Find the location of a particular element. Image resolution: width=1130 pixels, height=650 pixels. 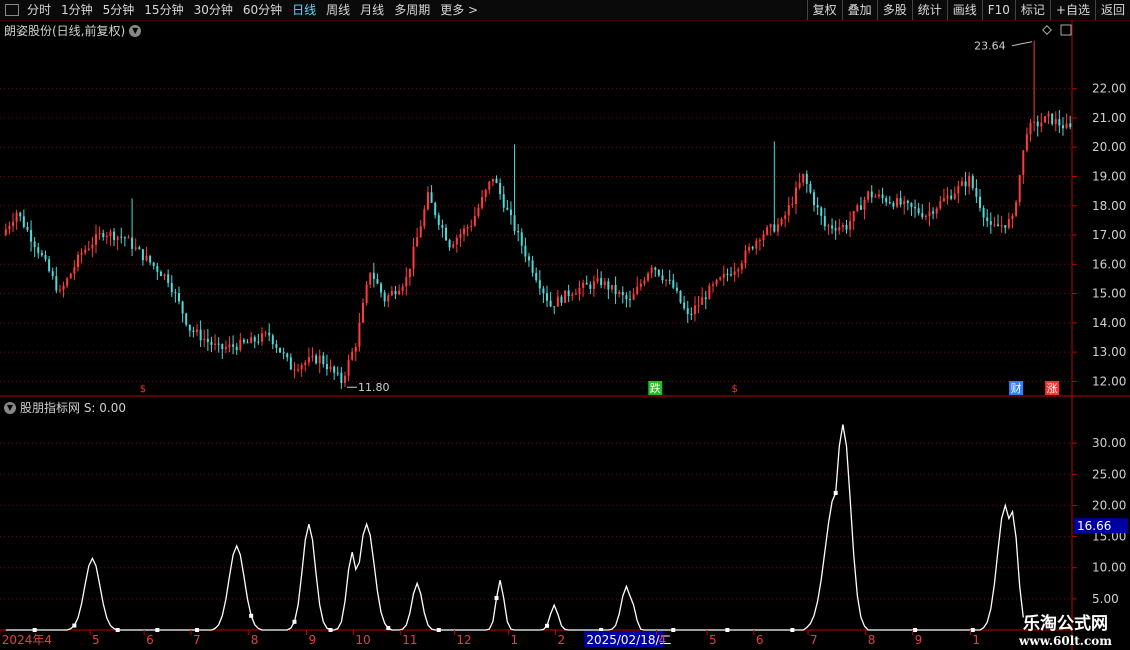

function-button: 多股 is located at coordinates (894, 10).